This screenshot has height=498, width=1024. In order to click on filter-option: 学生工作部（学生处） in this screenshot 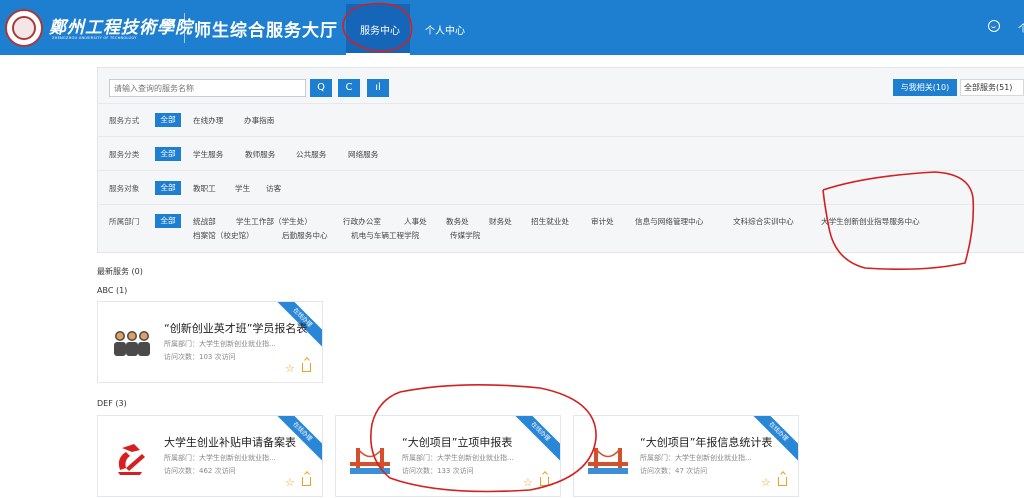, I will do `click(274, 221)`.